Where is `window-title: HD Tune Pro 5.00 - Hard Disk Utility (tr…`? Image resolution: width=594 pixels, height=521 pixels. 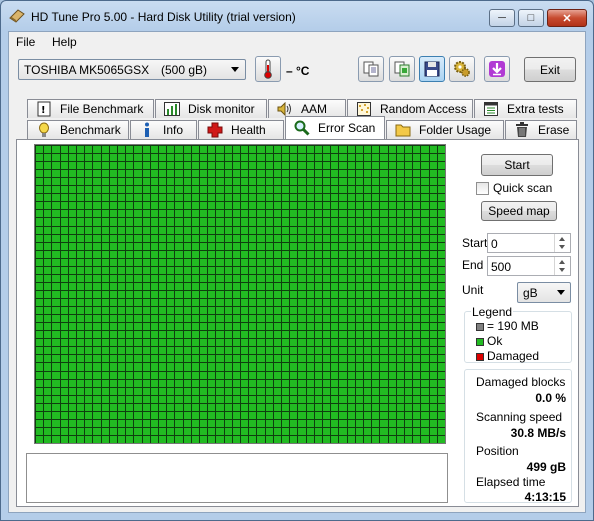
window-title: HD Tune Pro 5.00 - Hard Disk Utility (tr… is located at coordinates (163, 17).